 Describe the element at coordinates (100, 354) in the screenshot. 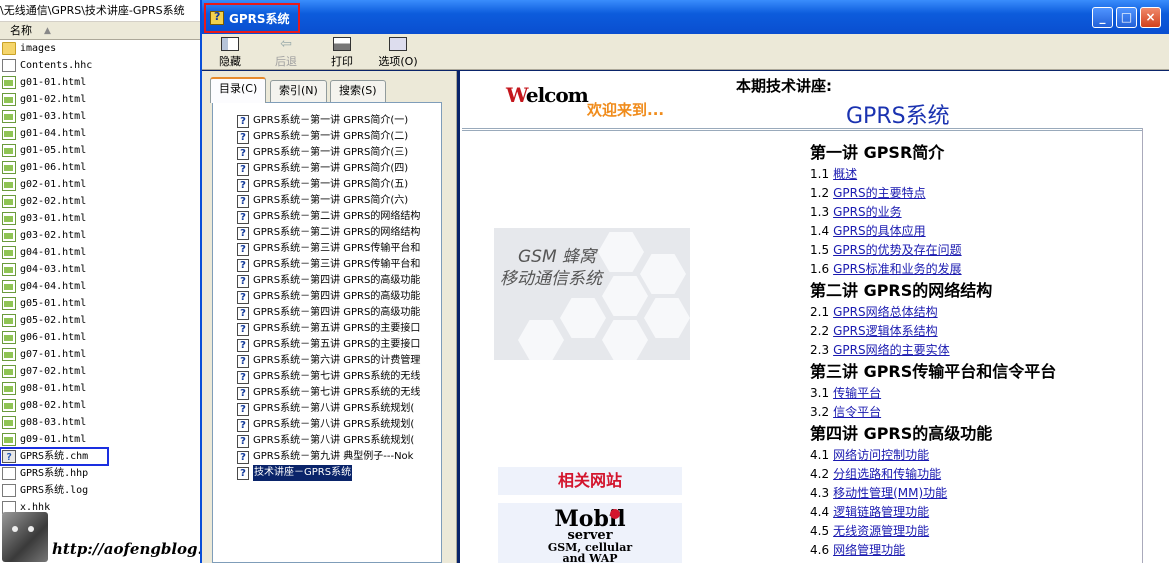

I see `file-item: g07-01.html` at that location.